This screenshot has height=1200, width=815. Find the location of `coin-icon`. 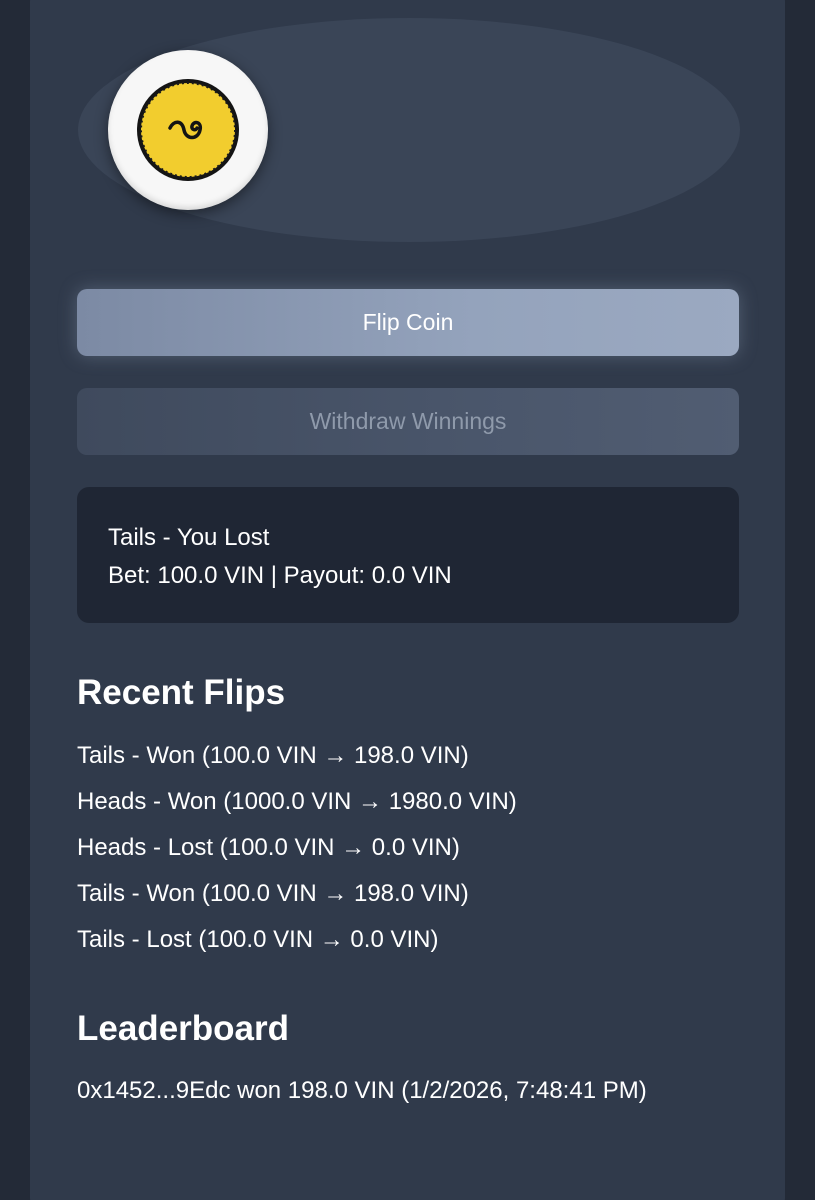

coin-icon is located at coordinates (188, 130).